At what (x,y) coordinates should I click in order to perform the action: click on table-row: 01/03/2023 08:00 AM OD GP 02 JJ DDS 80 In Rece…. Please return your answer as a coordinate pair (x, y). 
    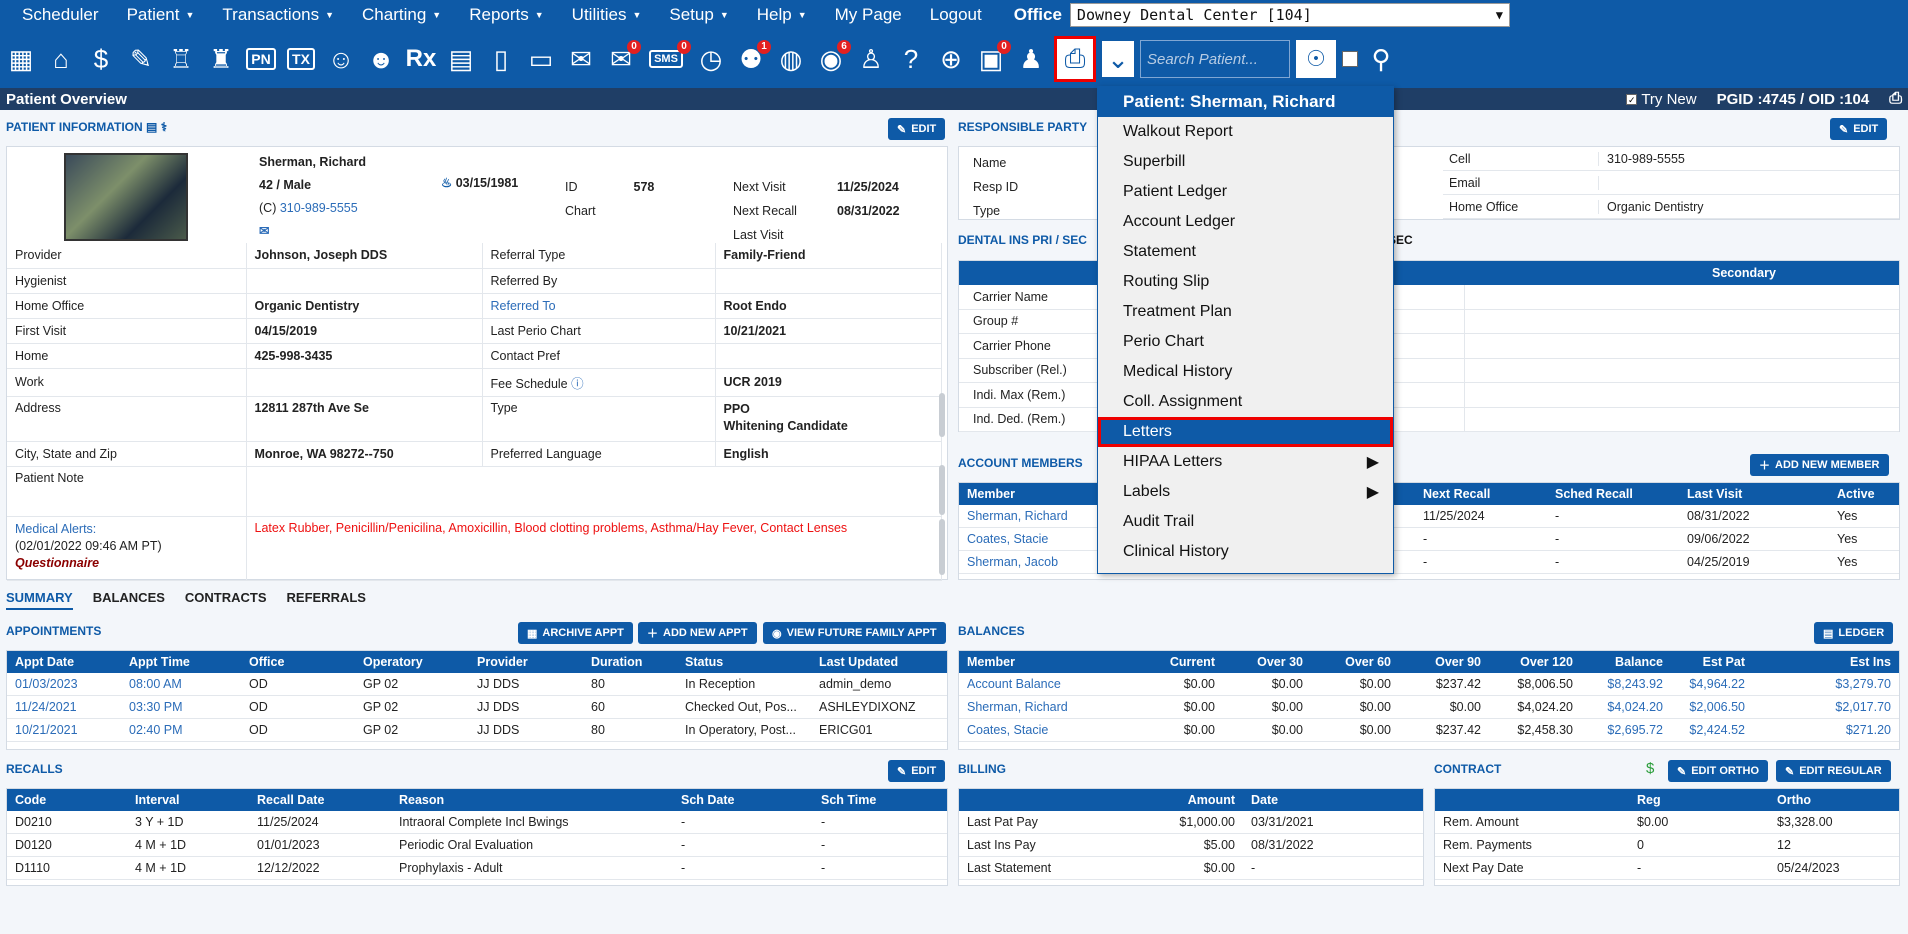
    Looking at the image, I should click on (477, 684).